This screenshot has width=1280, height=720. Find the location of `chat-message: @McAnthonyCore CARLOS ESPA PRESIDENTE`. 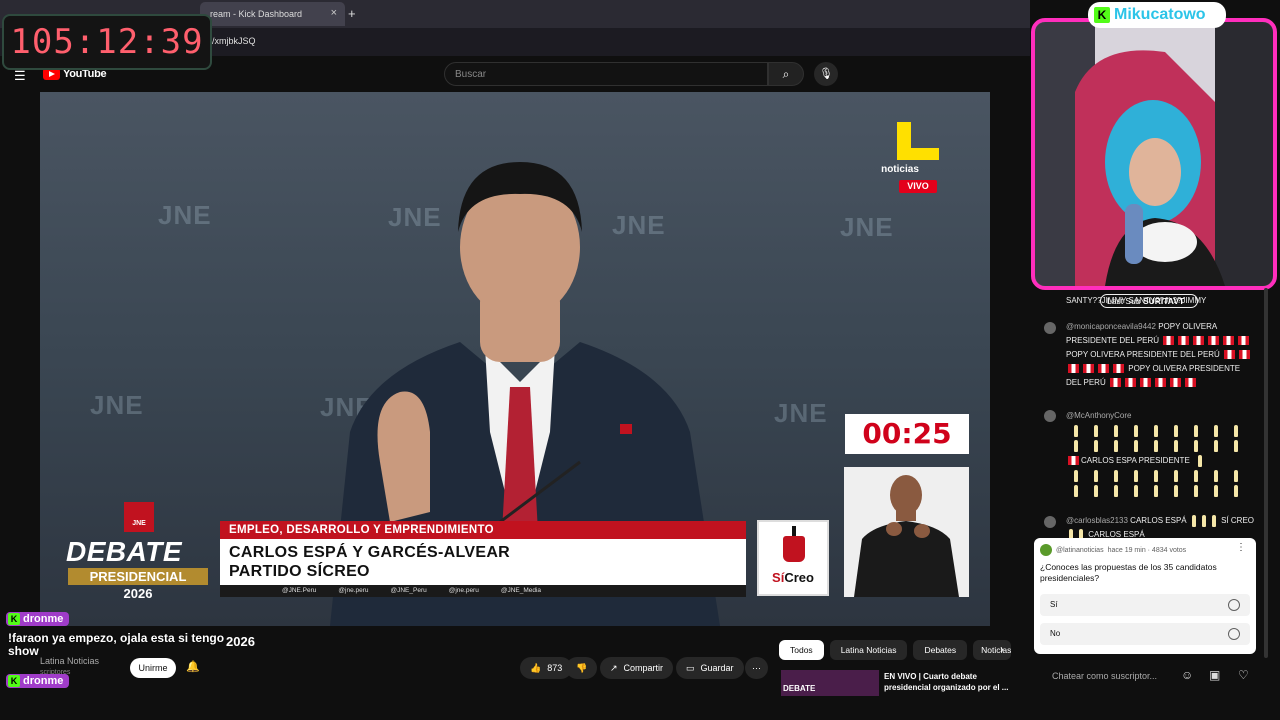

chat-message: @McAnthonyCore CARLOS ESPA PRESIDENTE is located at coordinates (1149, 453).